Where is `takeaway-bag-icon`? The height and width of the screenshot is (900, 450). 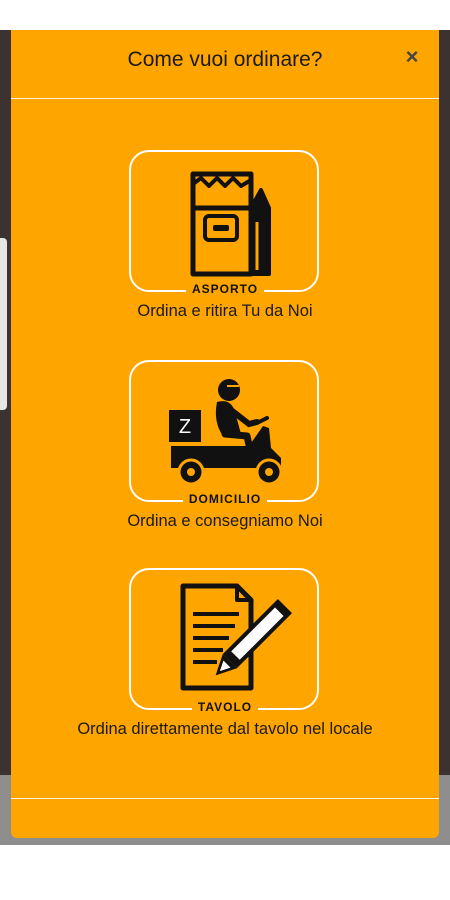
takeaway-bag-icon is located at coordinates (230, 224).